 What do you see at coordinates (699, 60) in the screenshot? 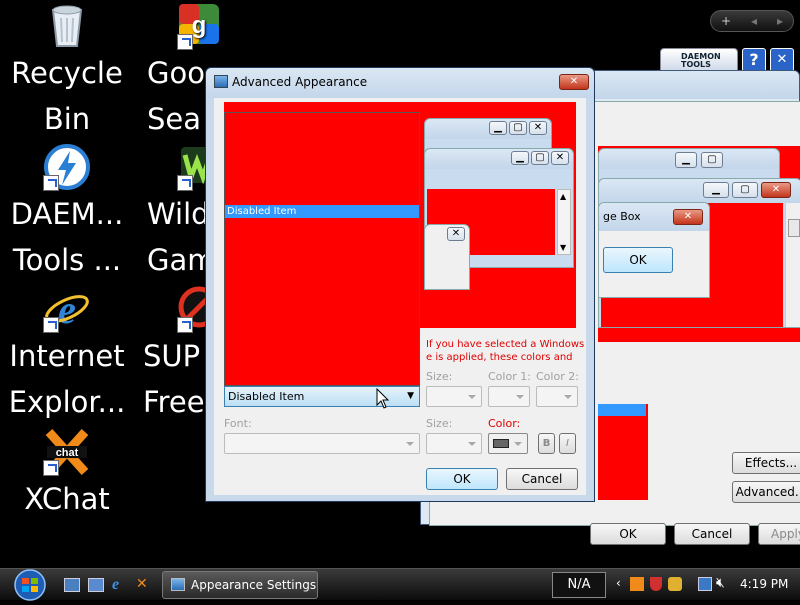
I see `daemon-tools-tab: DAEMON TOOLS` at bounding box center [699, 60].